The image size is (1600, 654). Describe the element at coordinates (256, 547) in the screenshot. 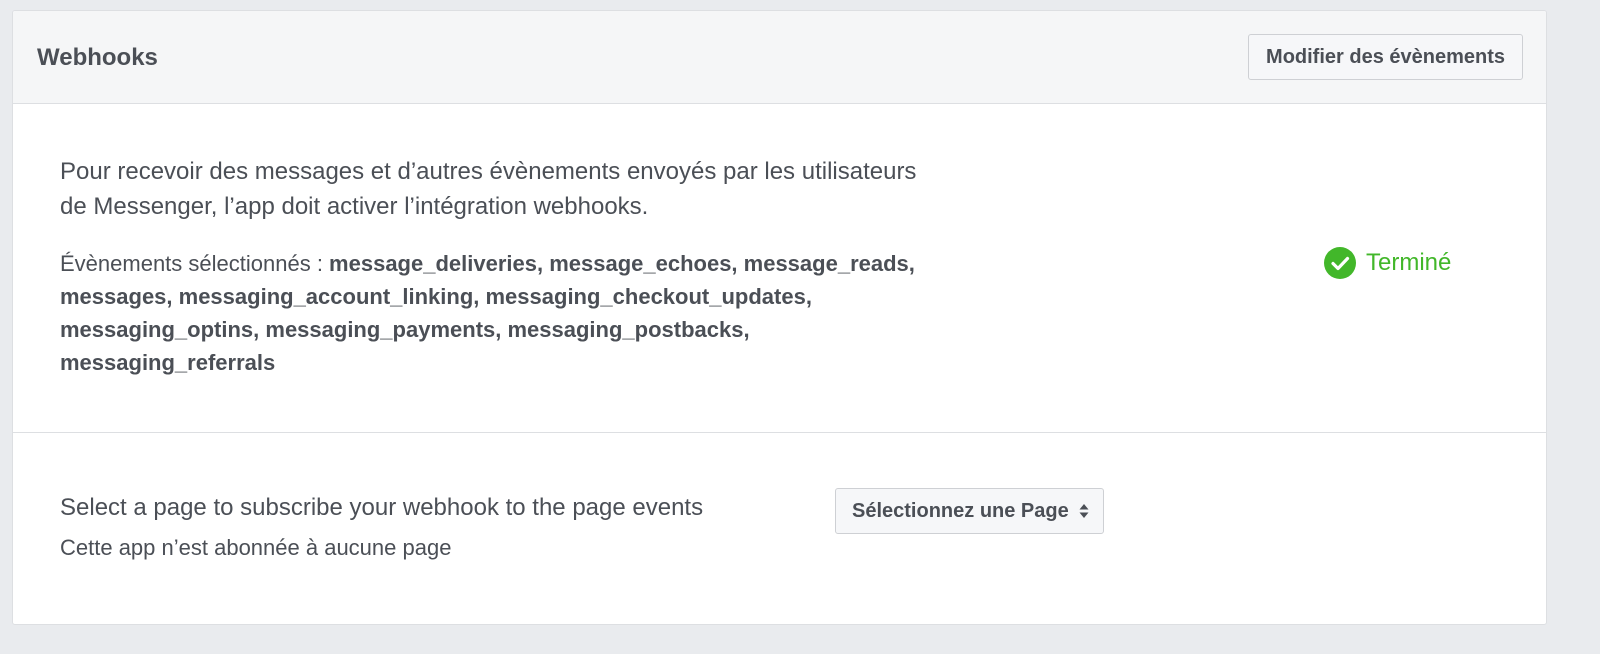

I see `subscription-status-note: Cette app n’est abonnée à aucune page` at that location.